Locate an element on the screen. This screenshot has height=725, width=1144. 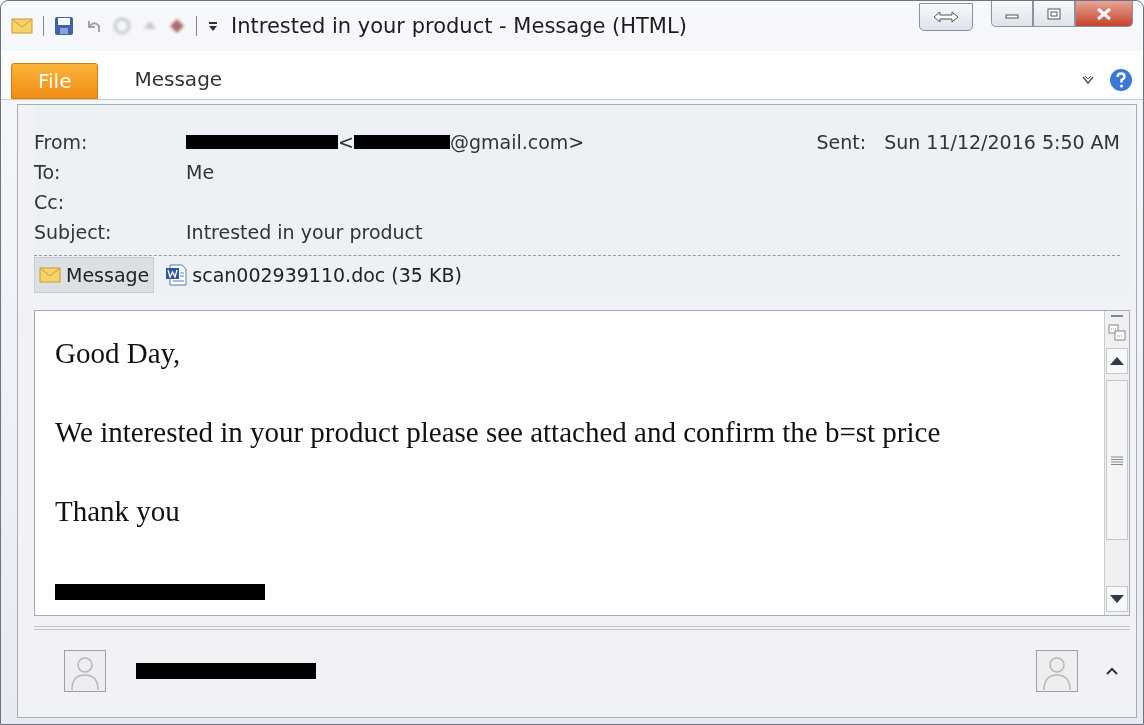
maximize-icon is located at coordinates (1054, 13).